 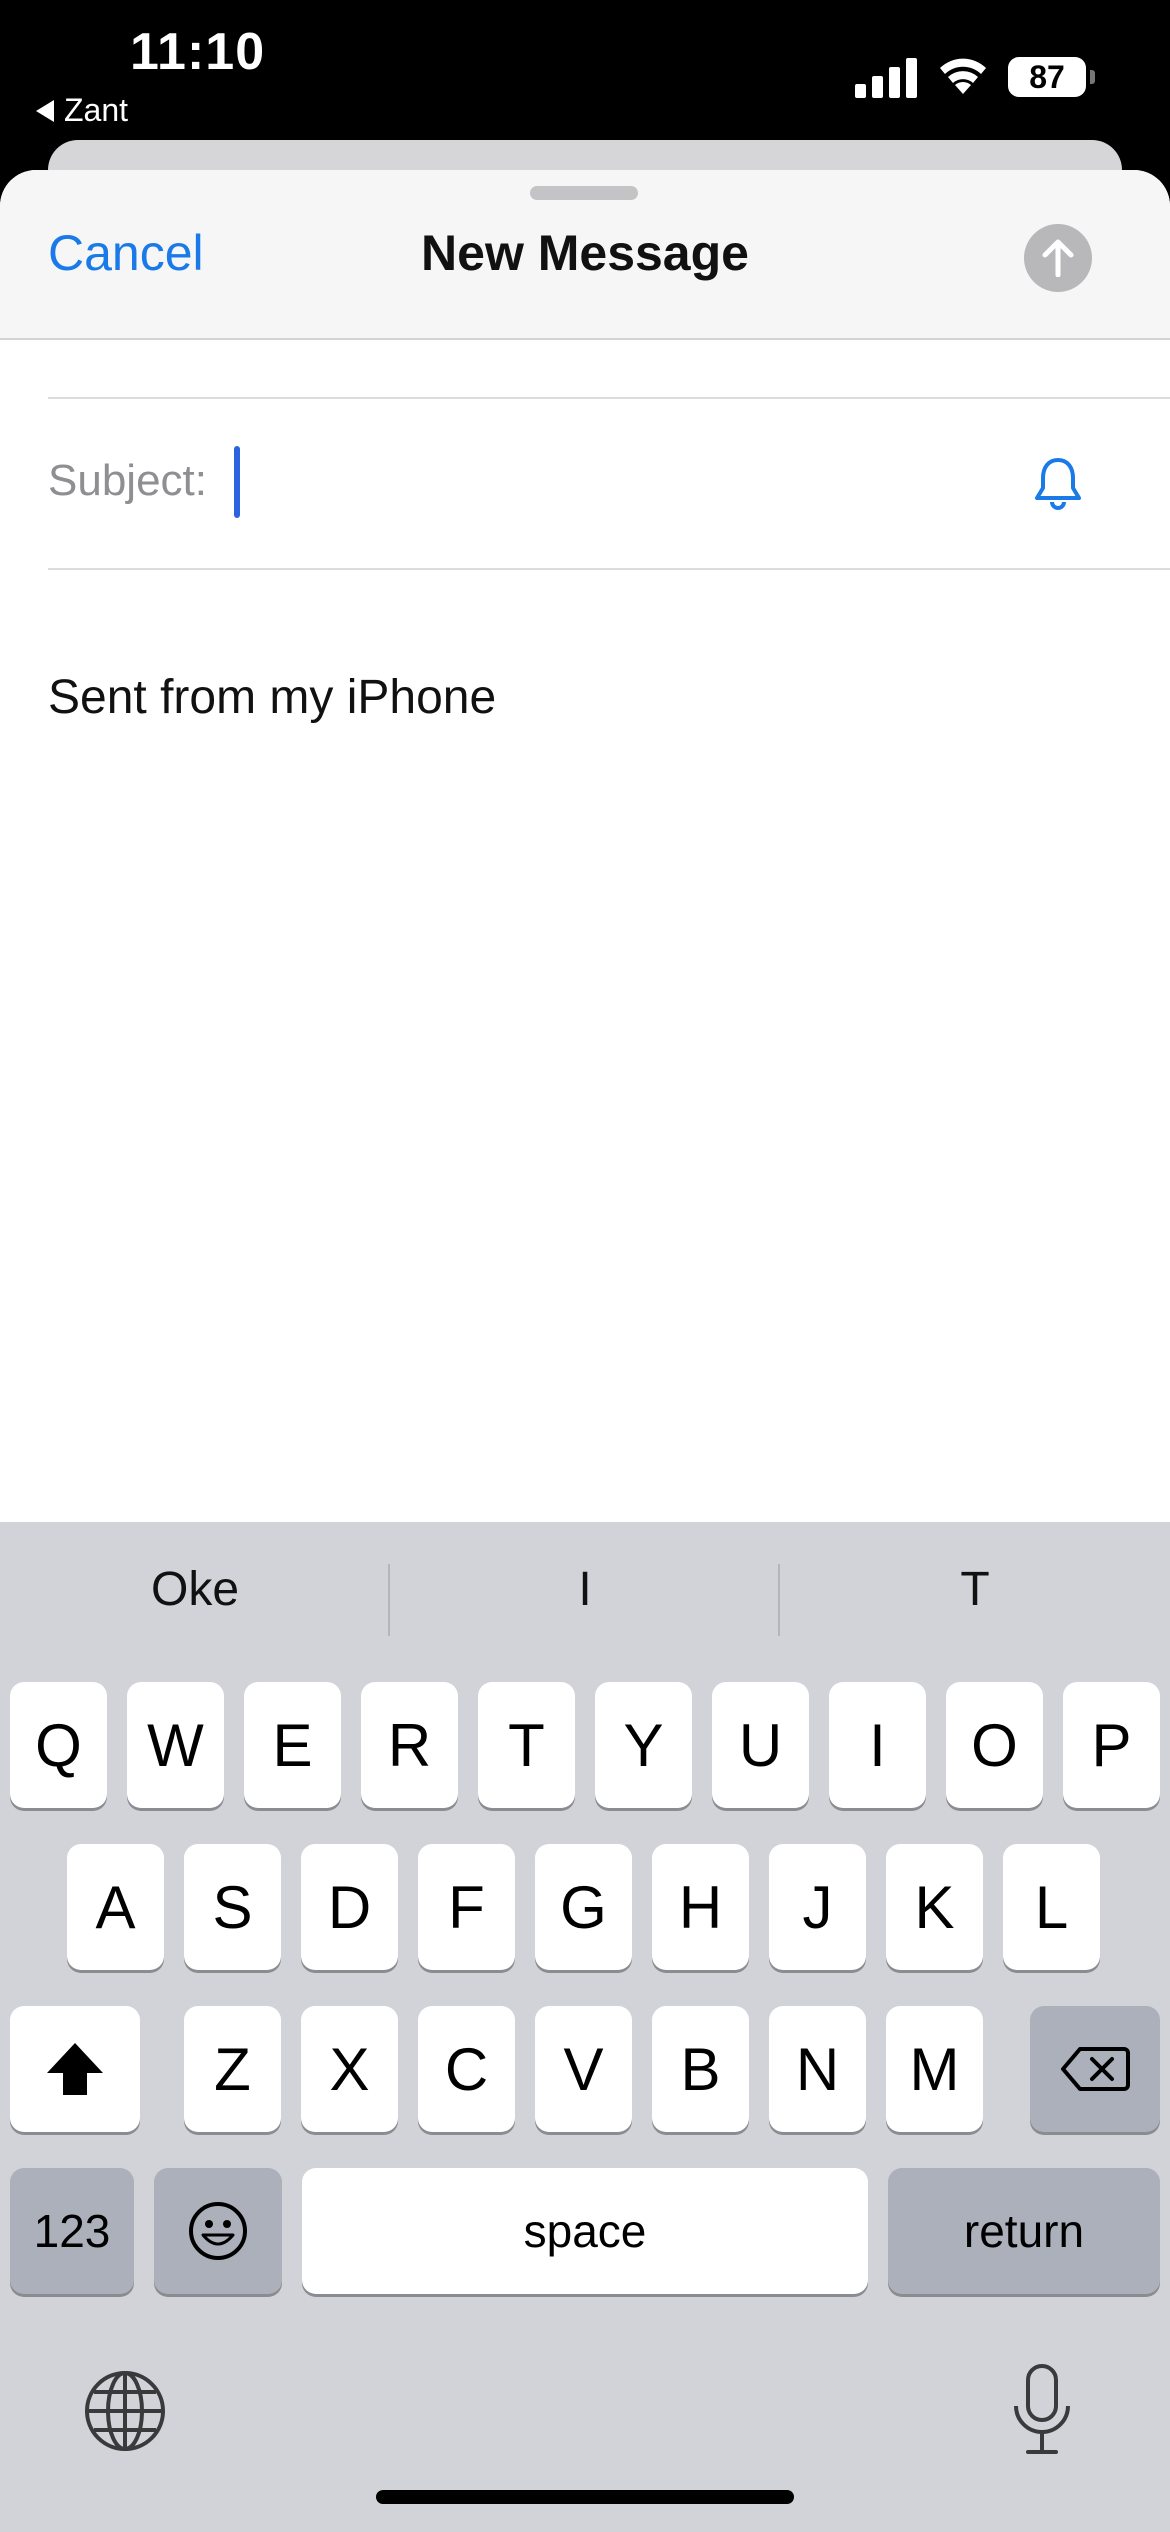 I want to click on key-label: 123, so click(x=72, y=2231).